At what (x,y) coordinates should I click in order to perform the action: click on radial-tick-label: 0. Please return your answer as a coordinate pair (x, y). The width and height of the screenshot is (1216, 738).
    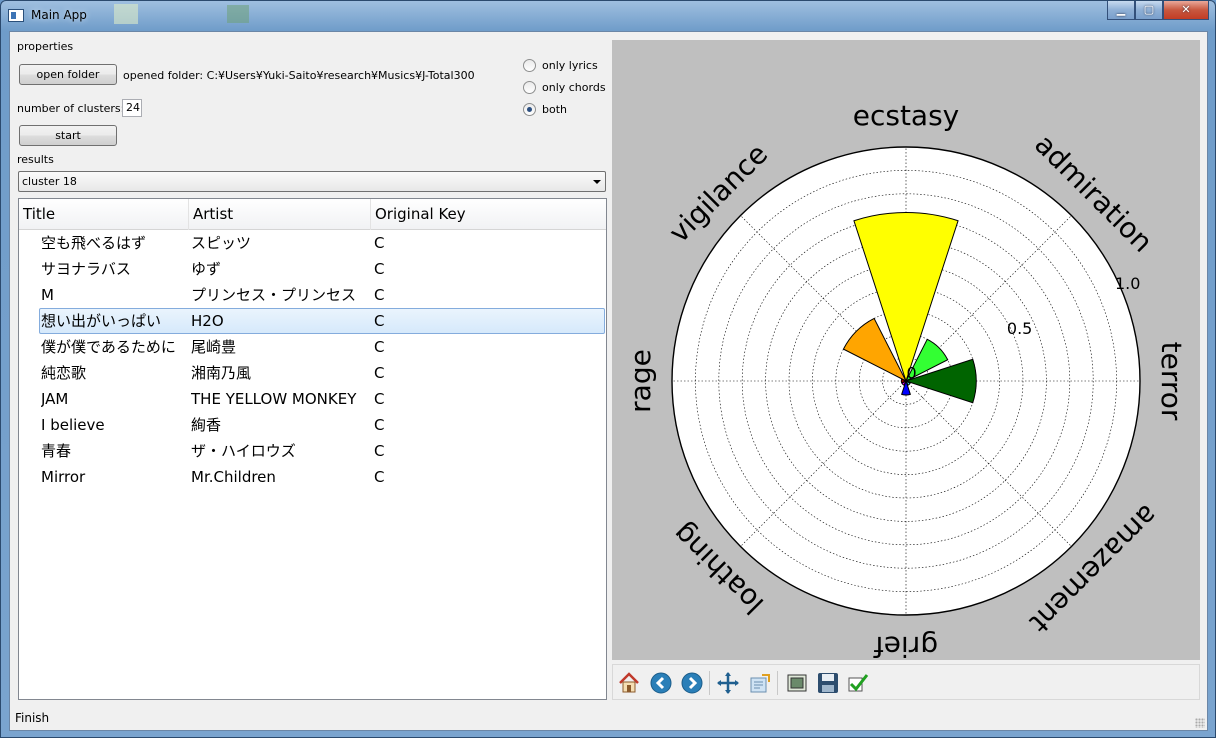
    Looking at the image, I should click on (911, 373).